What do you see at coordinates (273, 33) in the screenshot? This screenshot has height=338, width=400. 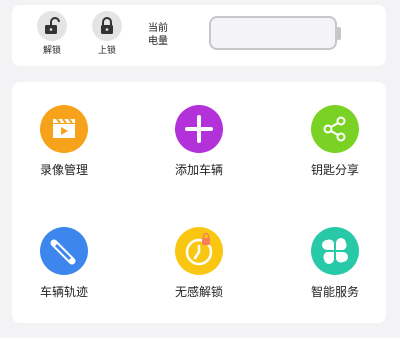 I see `battery-indicator` at bounding box center [273, 33].